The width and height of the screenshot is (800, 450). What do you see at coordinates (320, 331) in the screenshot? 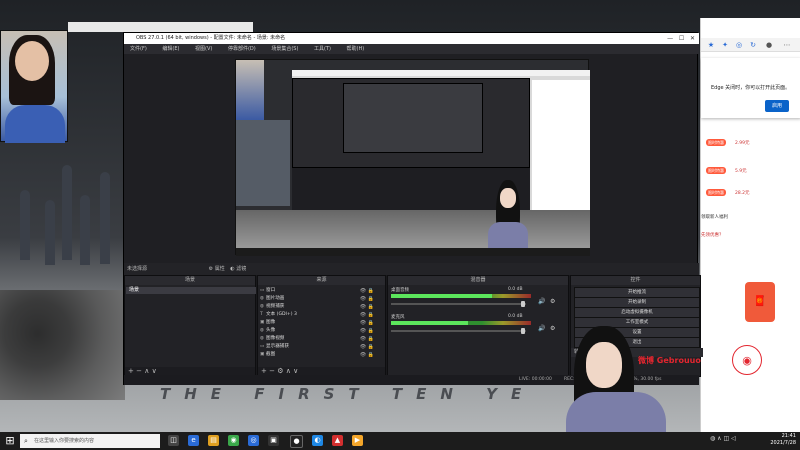
I see `source-item: ◍ 头像 👁 🔒` at bounding box center [320, 331].